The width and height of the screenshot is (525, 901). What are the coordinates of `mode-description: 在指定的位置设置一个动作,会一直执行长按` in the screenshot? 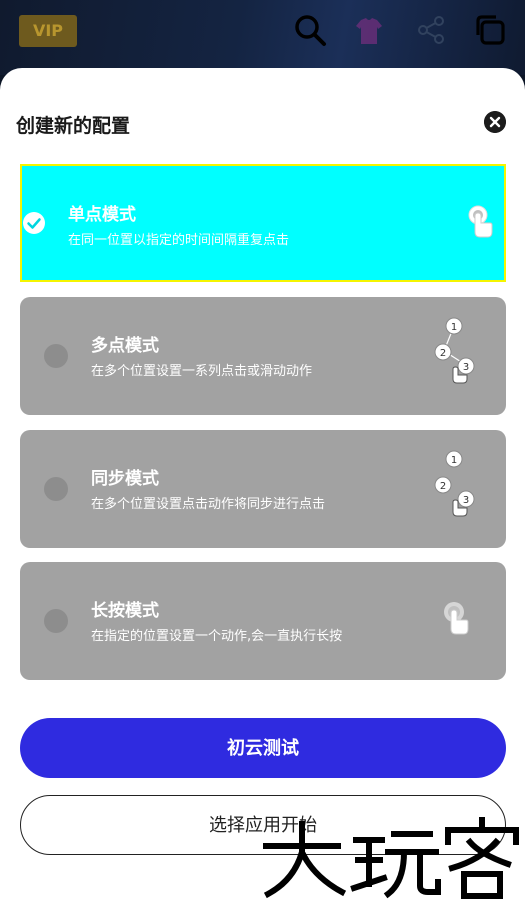 It's located at (217, 636).